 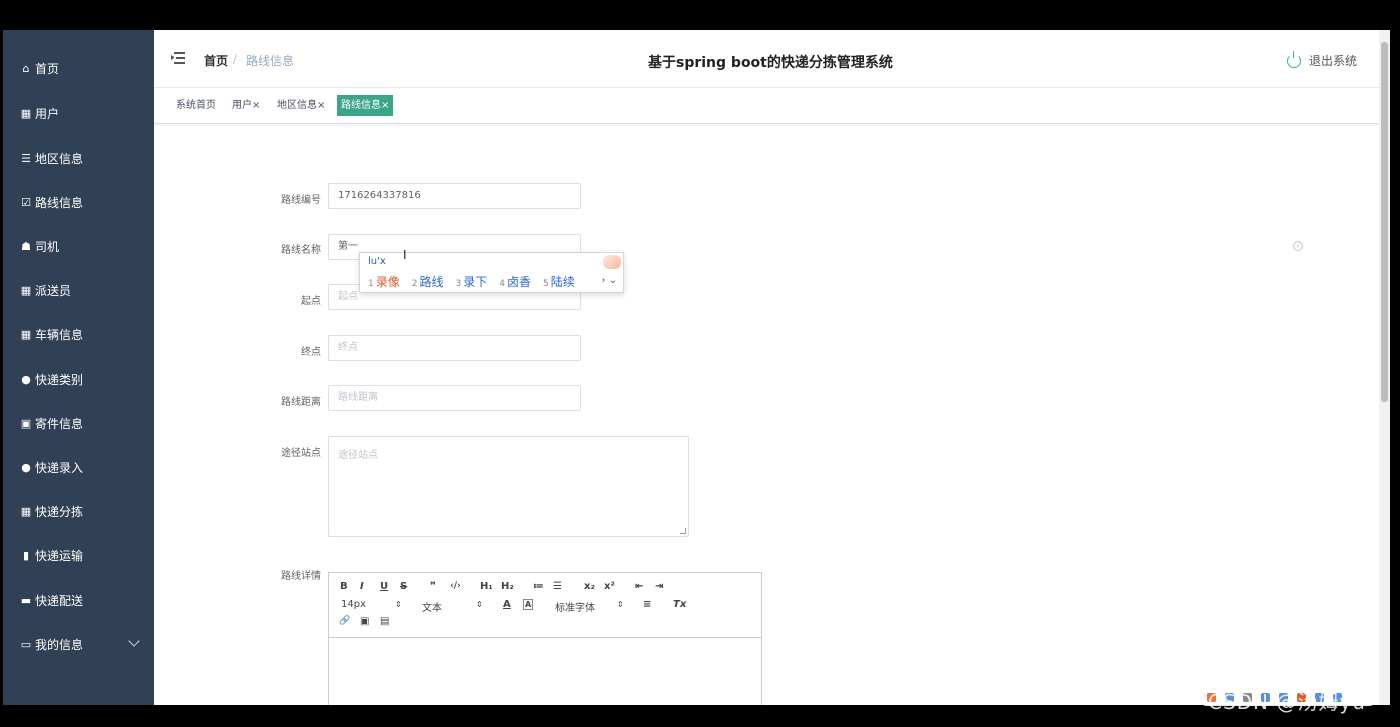 I want to click on ime-candidate: 5 陆续, so click(x=559, y=281).